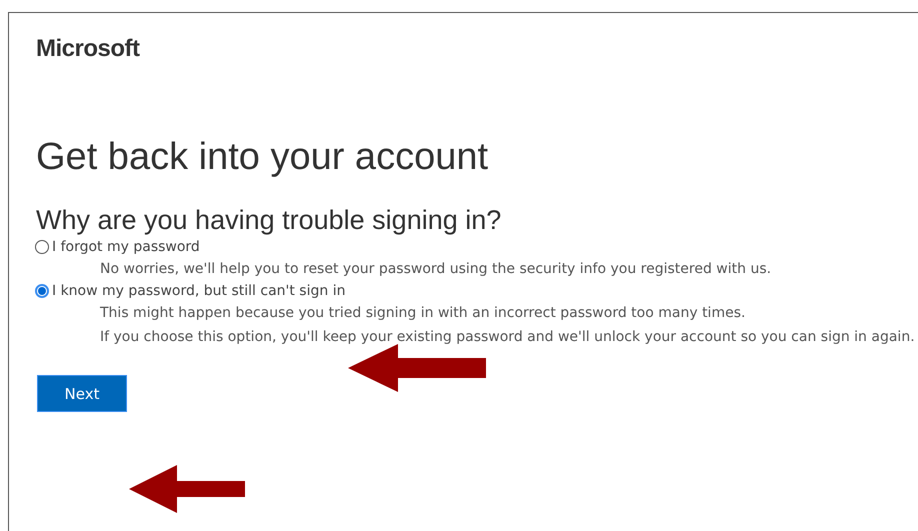 The image size is (918, 531). Describe the element at coordinates (436, 269) in the screenshot. I see `option-description: No worries, we'll help you to reset your password using the security info you registered with us.` at that location.